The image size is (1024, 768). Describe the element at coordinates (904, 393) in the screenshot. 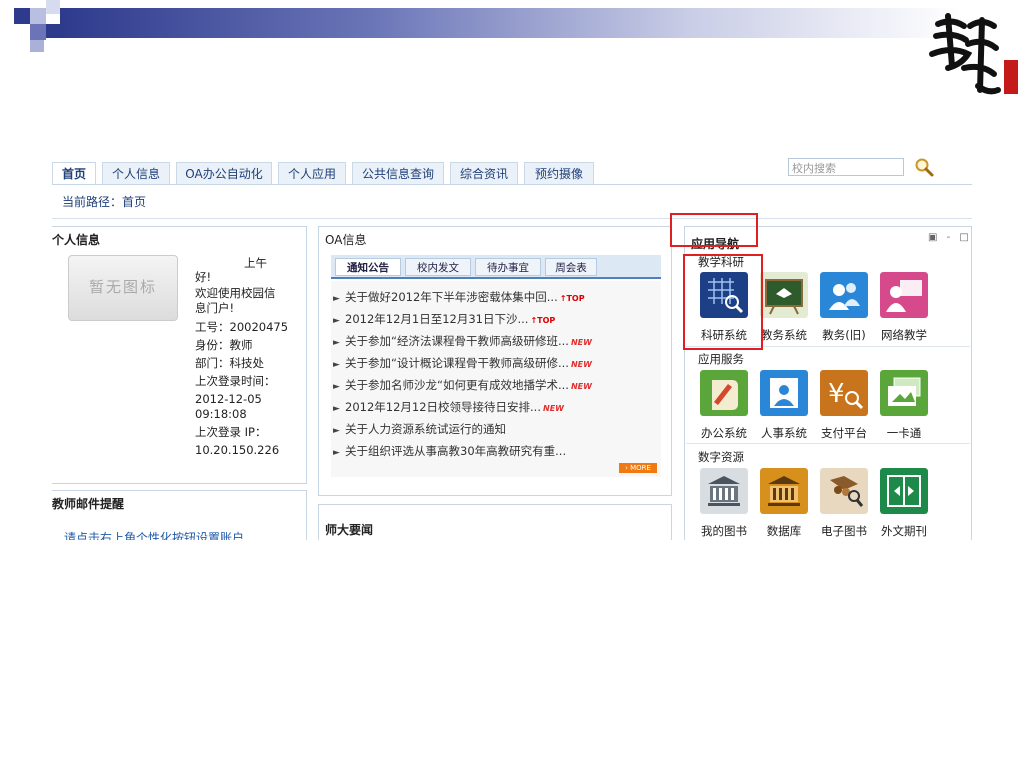

I see `cards-icon` at that location.